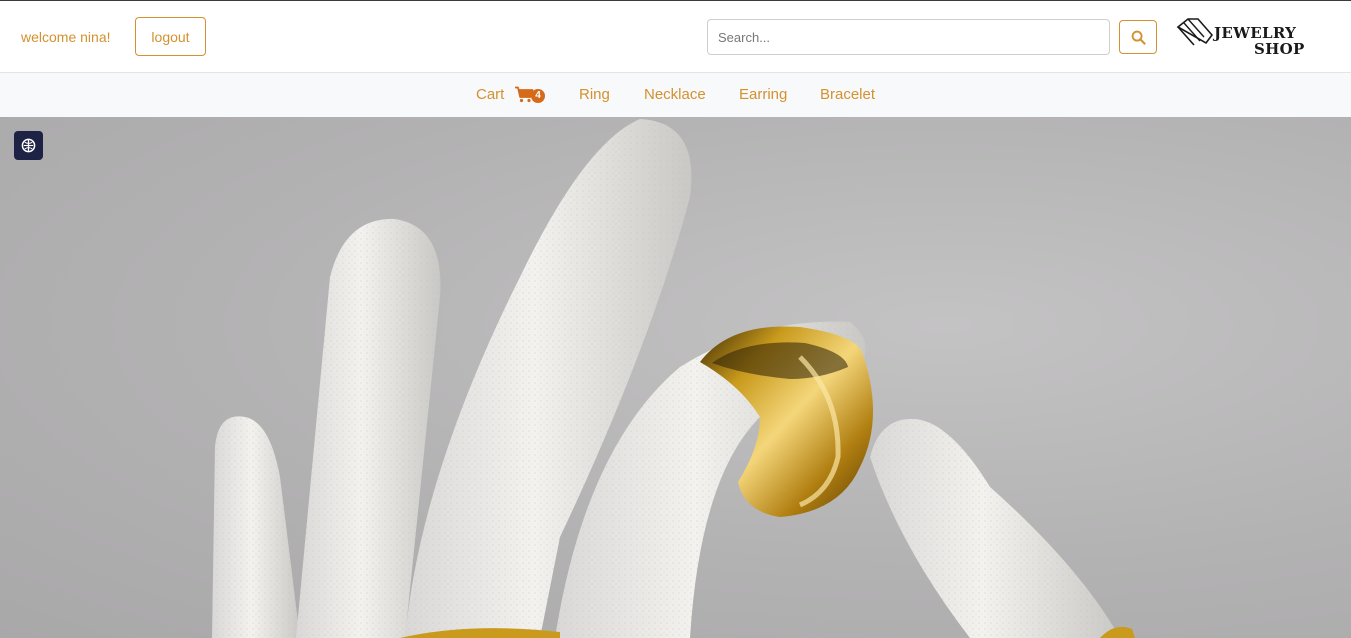  I want to click on search-icon, so click(1138, 37).